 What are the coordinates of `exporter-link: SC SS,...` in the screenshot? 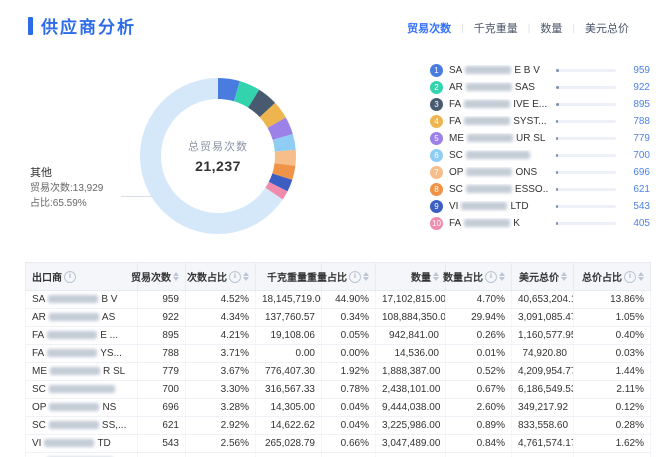 It's located at (81, 425).